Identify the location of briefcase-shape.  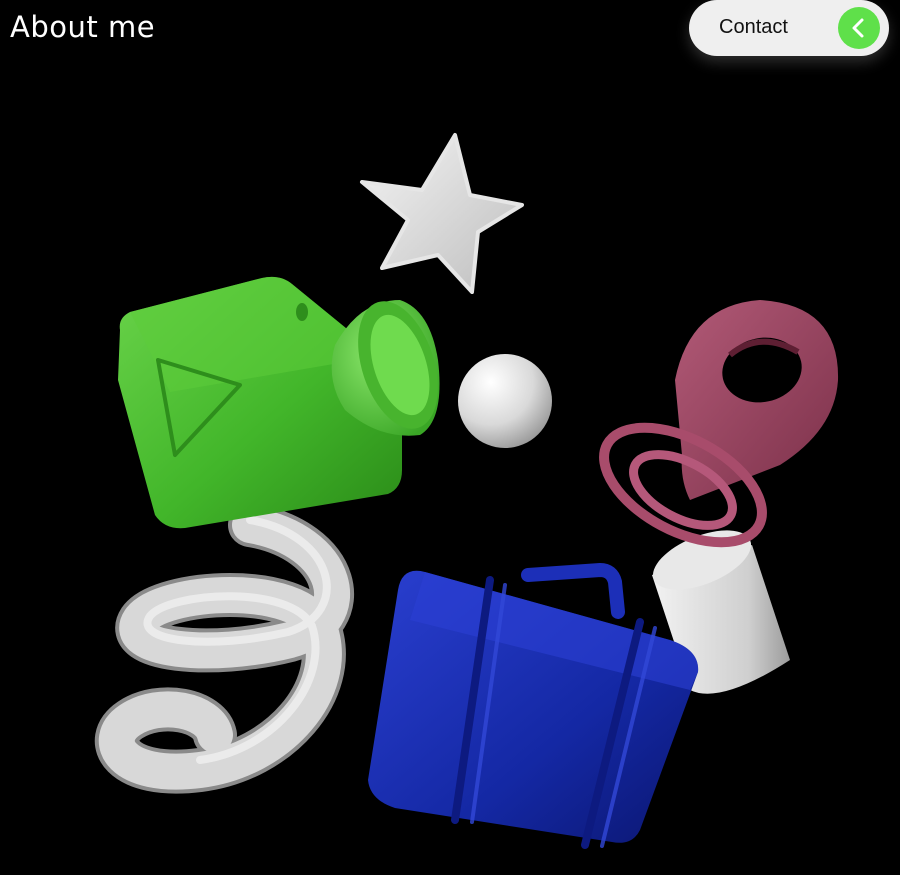
(533, 705).